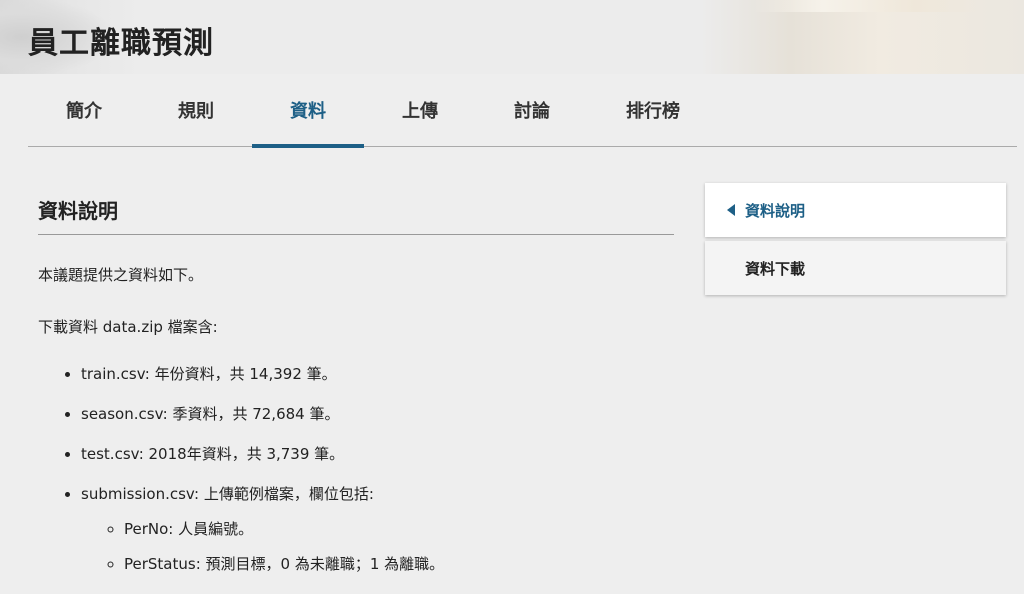 This screenshot has height=594, width=1024. I want to click on list-item: PerNo: 人員編號。, so click(284, 529).